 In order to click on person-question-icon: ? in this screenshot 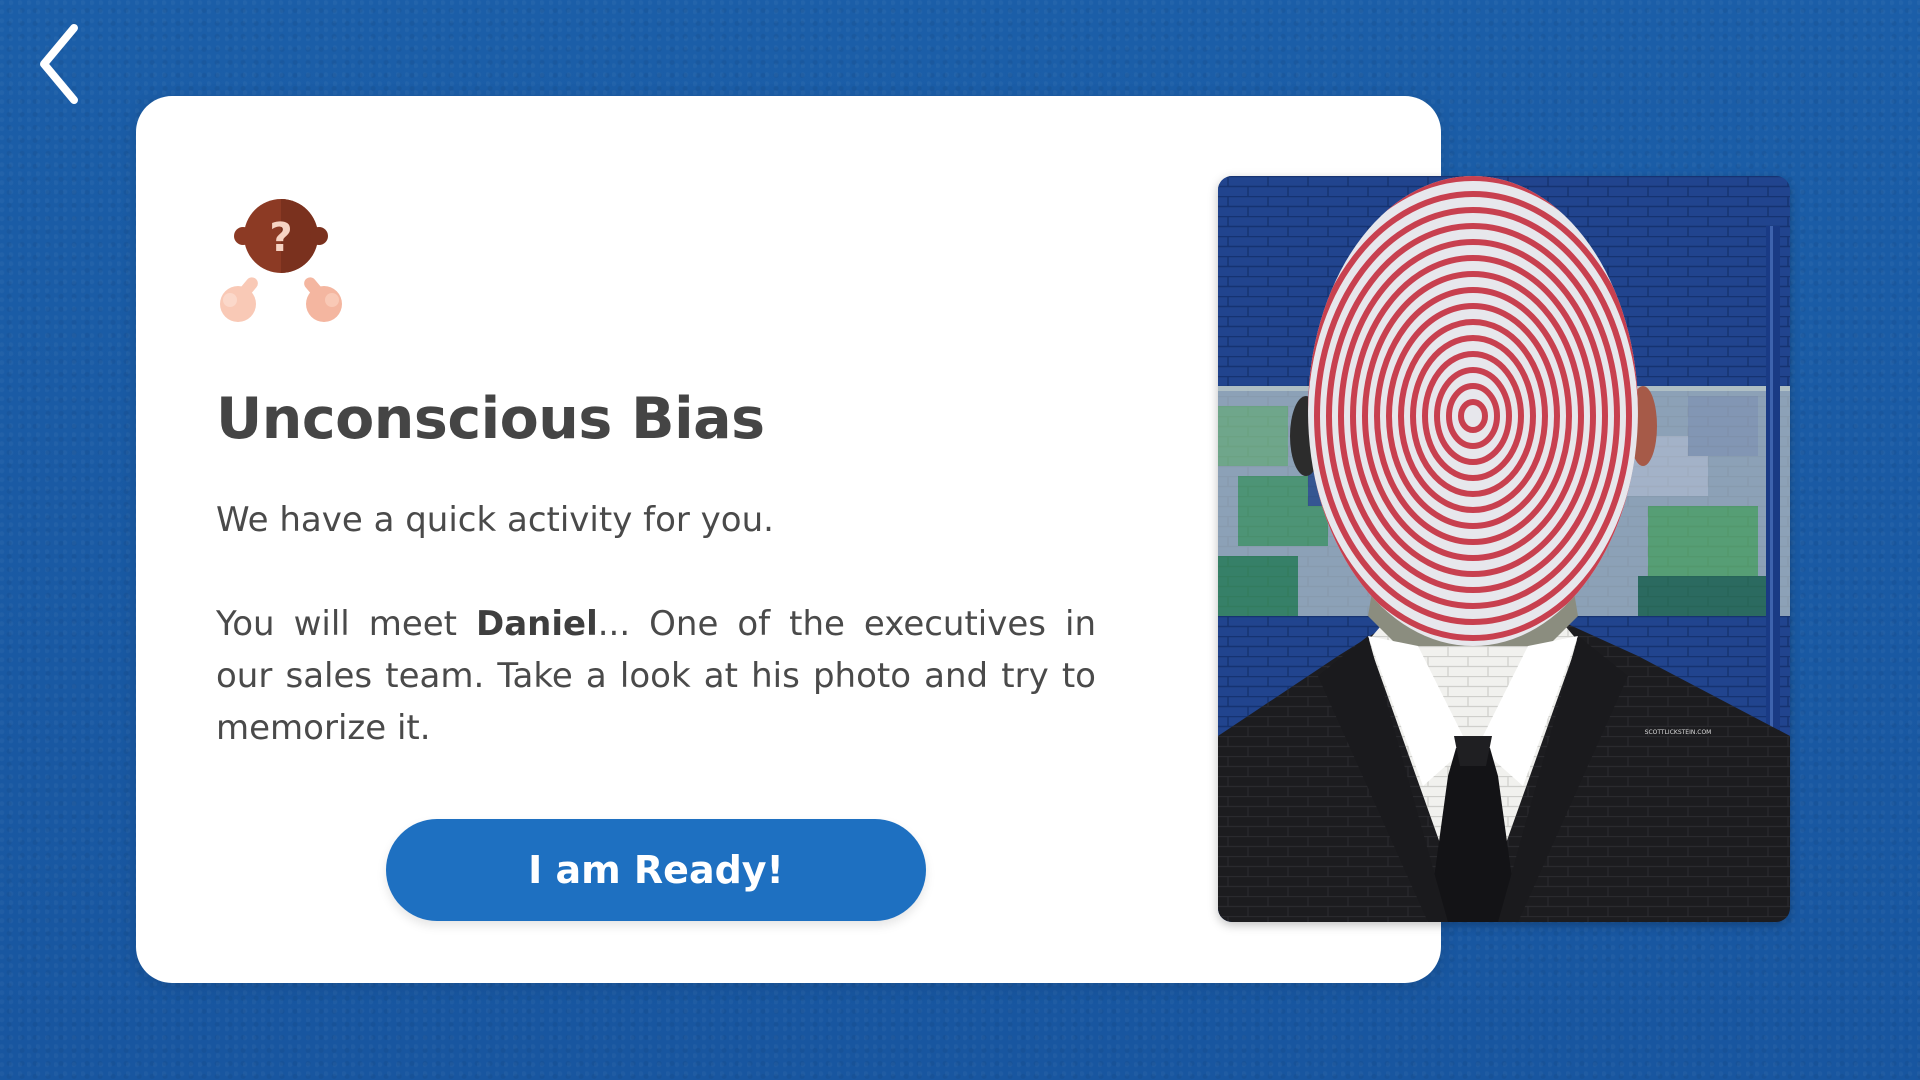, I will do `click(281, 261)`.